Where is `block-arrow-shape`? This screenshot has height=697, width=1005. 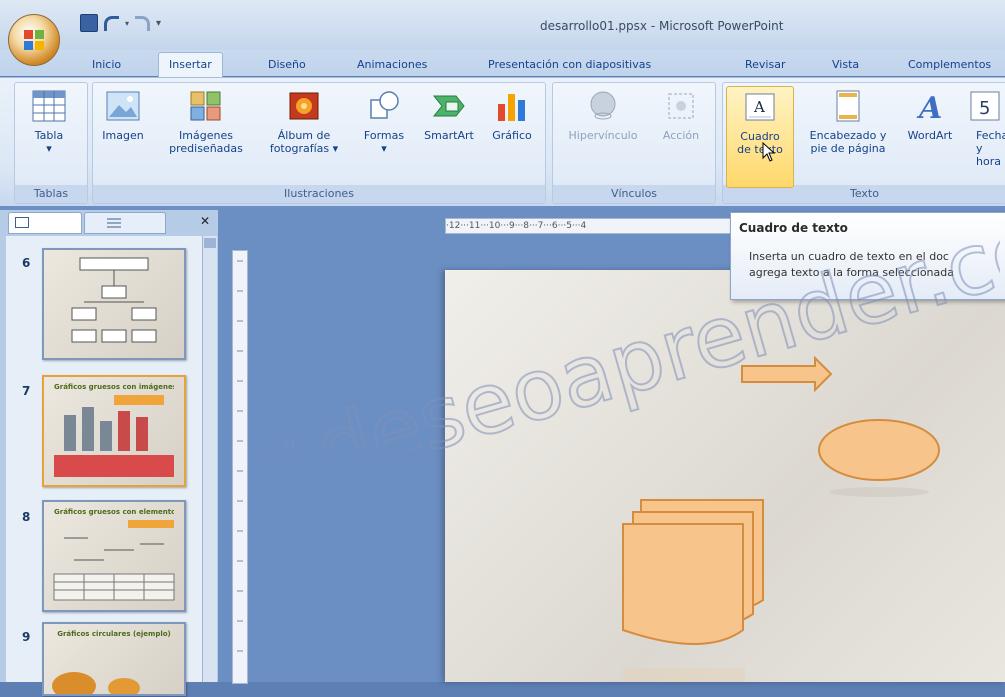
block-arrow-shape is located at coordinates (787, 374).